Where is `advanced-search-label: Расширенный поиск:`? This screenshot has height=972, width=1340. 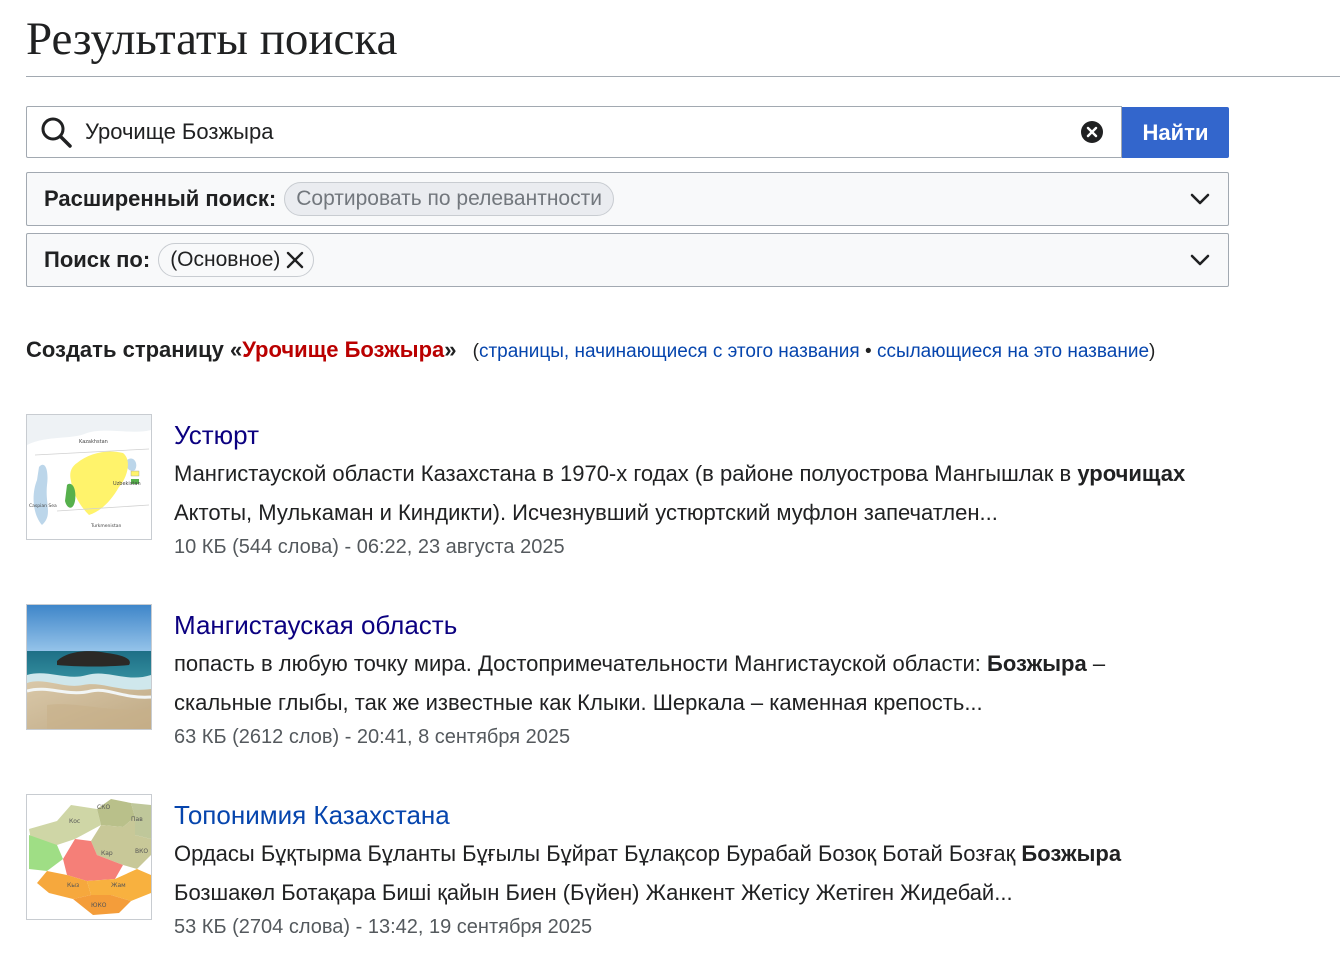
advanced-search-label: Расширенный поиск: is located at coordinates (160, 198).